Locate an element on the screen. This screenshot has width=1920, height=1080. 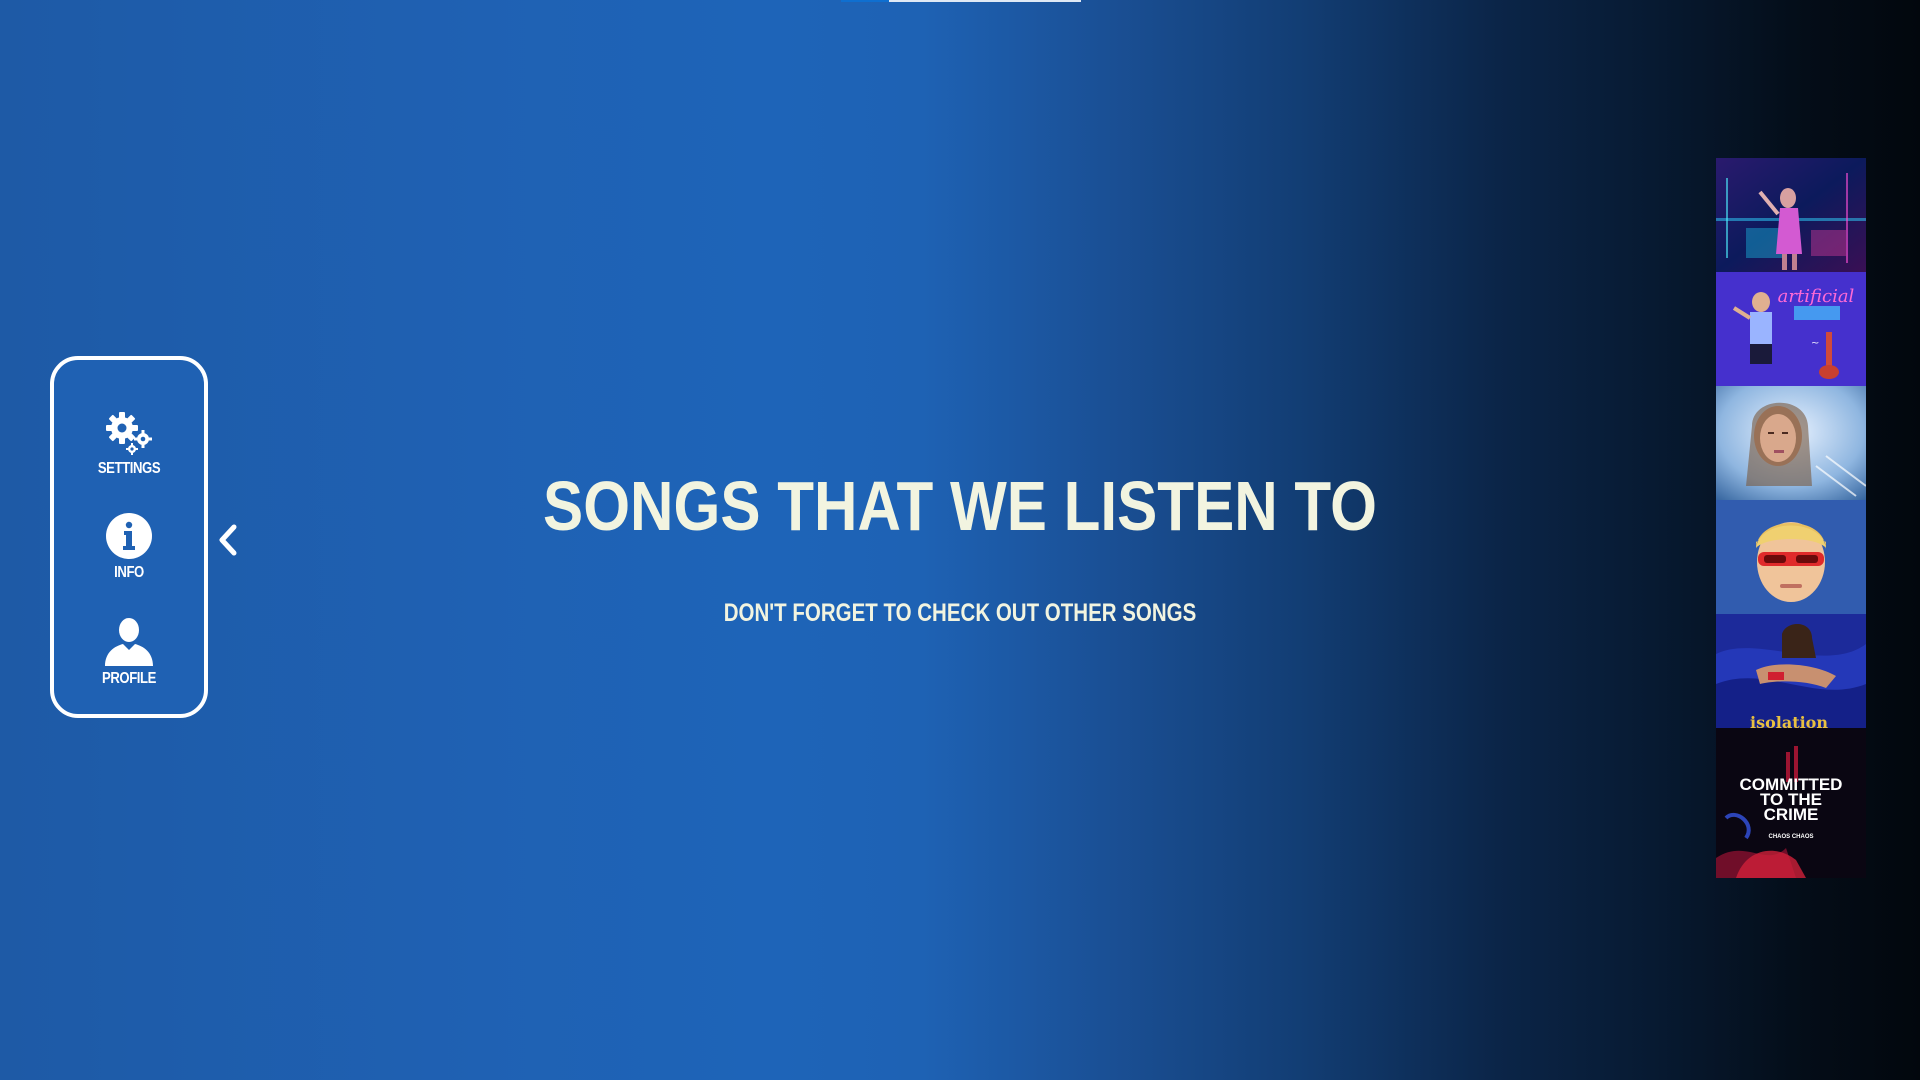
page-subtitle: DON'T FORGET TO CHECK OUT OTHER SONGS is located at coordinates (960, 613).